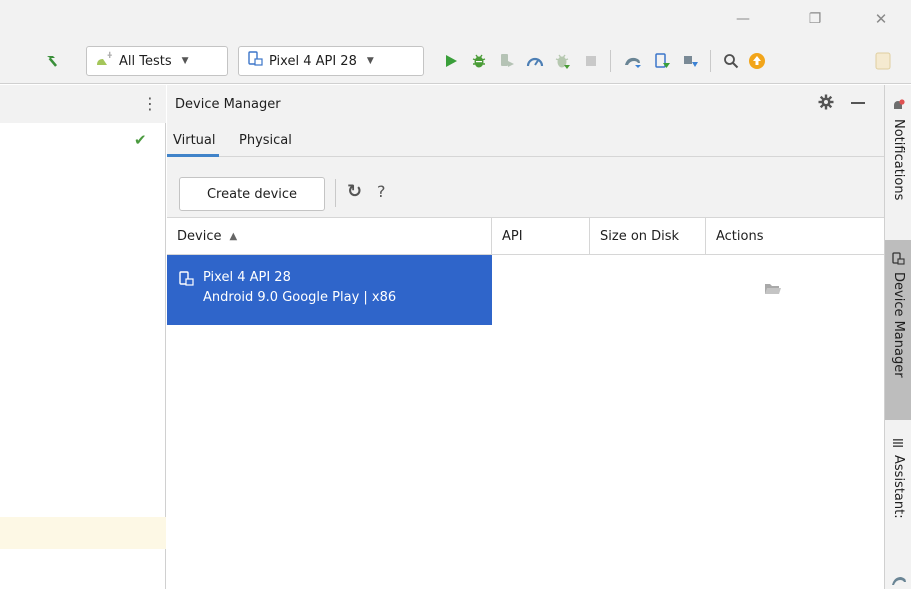 This screenshot has width=911, height=589. What do you see at coordinates (757, 61) in the screenshot?
I see `update-icon` at bounding box center [757, 61].